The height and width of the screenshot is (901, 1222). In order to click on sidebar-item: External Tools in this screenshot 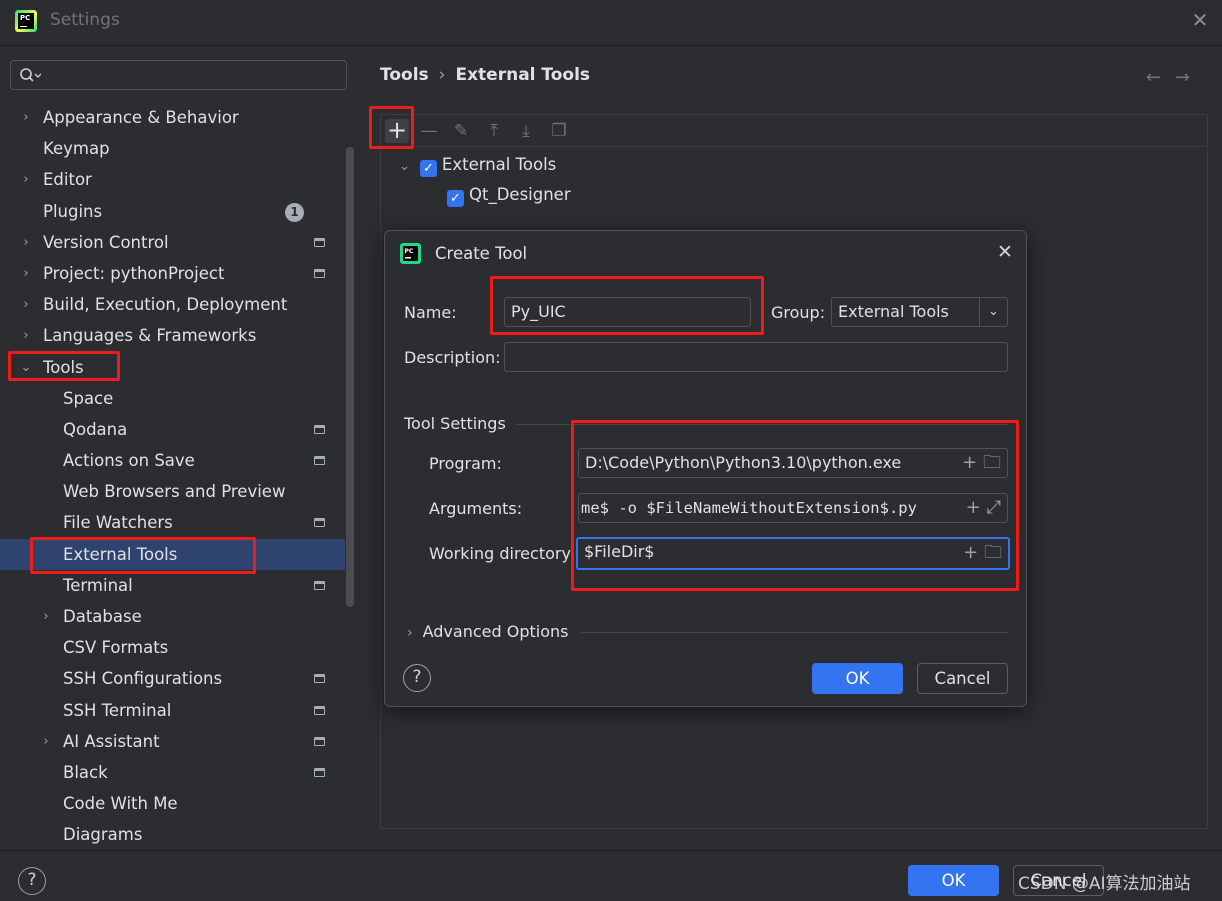, I will do `click(172, 554)`.